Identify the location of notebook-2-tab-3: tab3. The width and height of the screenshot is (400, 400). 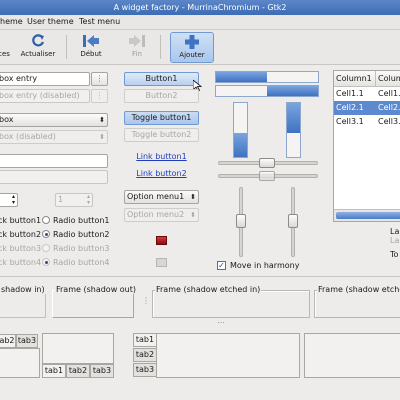
(102, 371).